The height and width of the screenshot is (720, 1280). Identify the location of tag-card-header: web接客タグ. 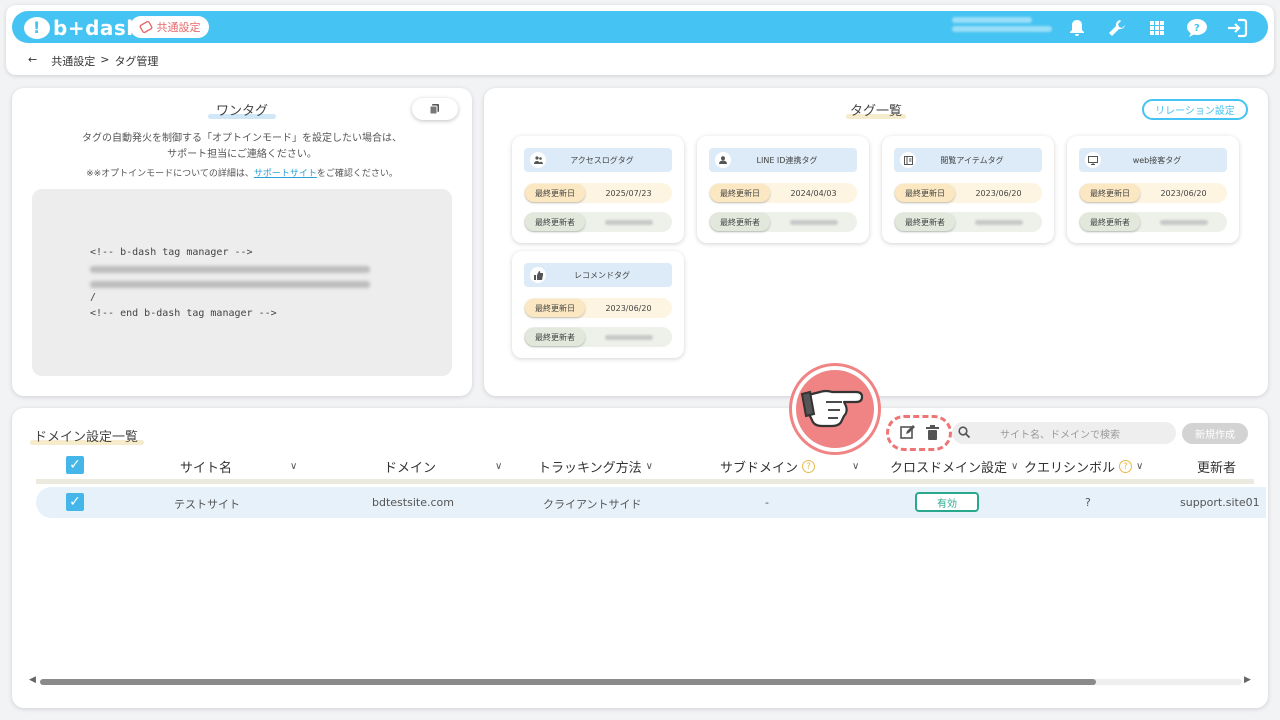
(1153, 160).